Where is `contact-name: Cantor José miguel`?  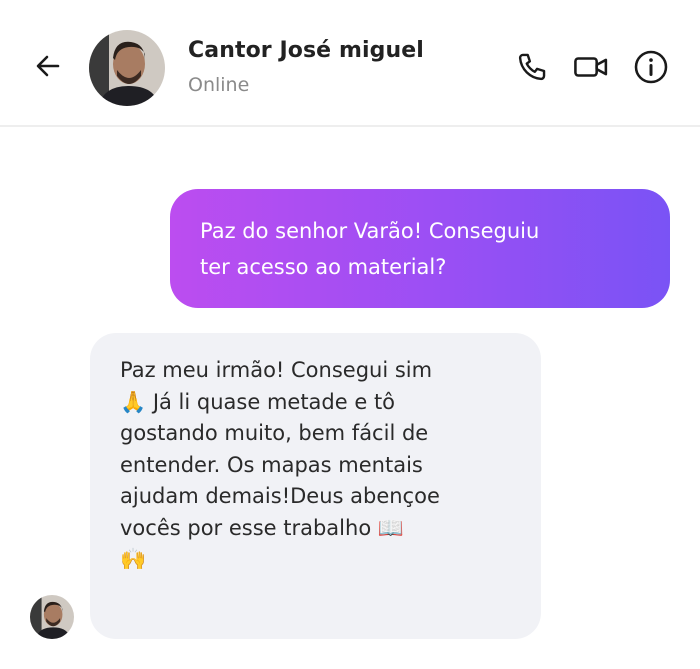
contact-name: Cantor José miguel is located at coordinates (306, 50).